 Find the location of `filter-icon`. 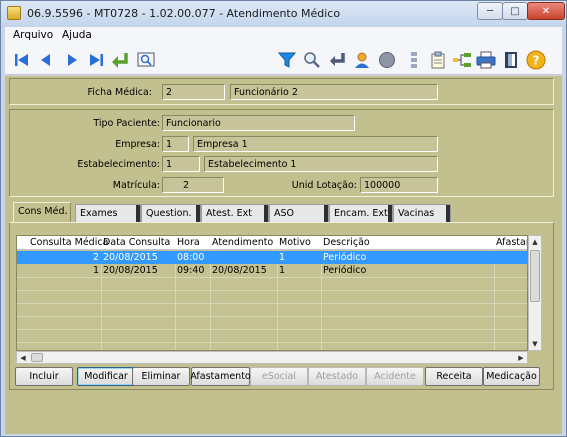

filter-icon is located at coordinates (287, 60).